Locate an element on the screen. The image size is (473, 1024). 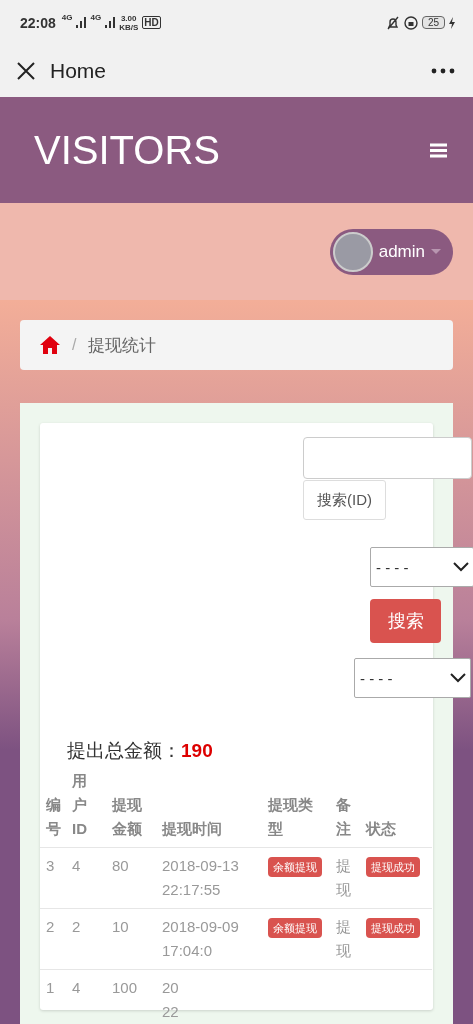
table-cell: 20 22 is located at coordinates (209, 996).